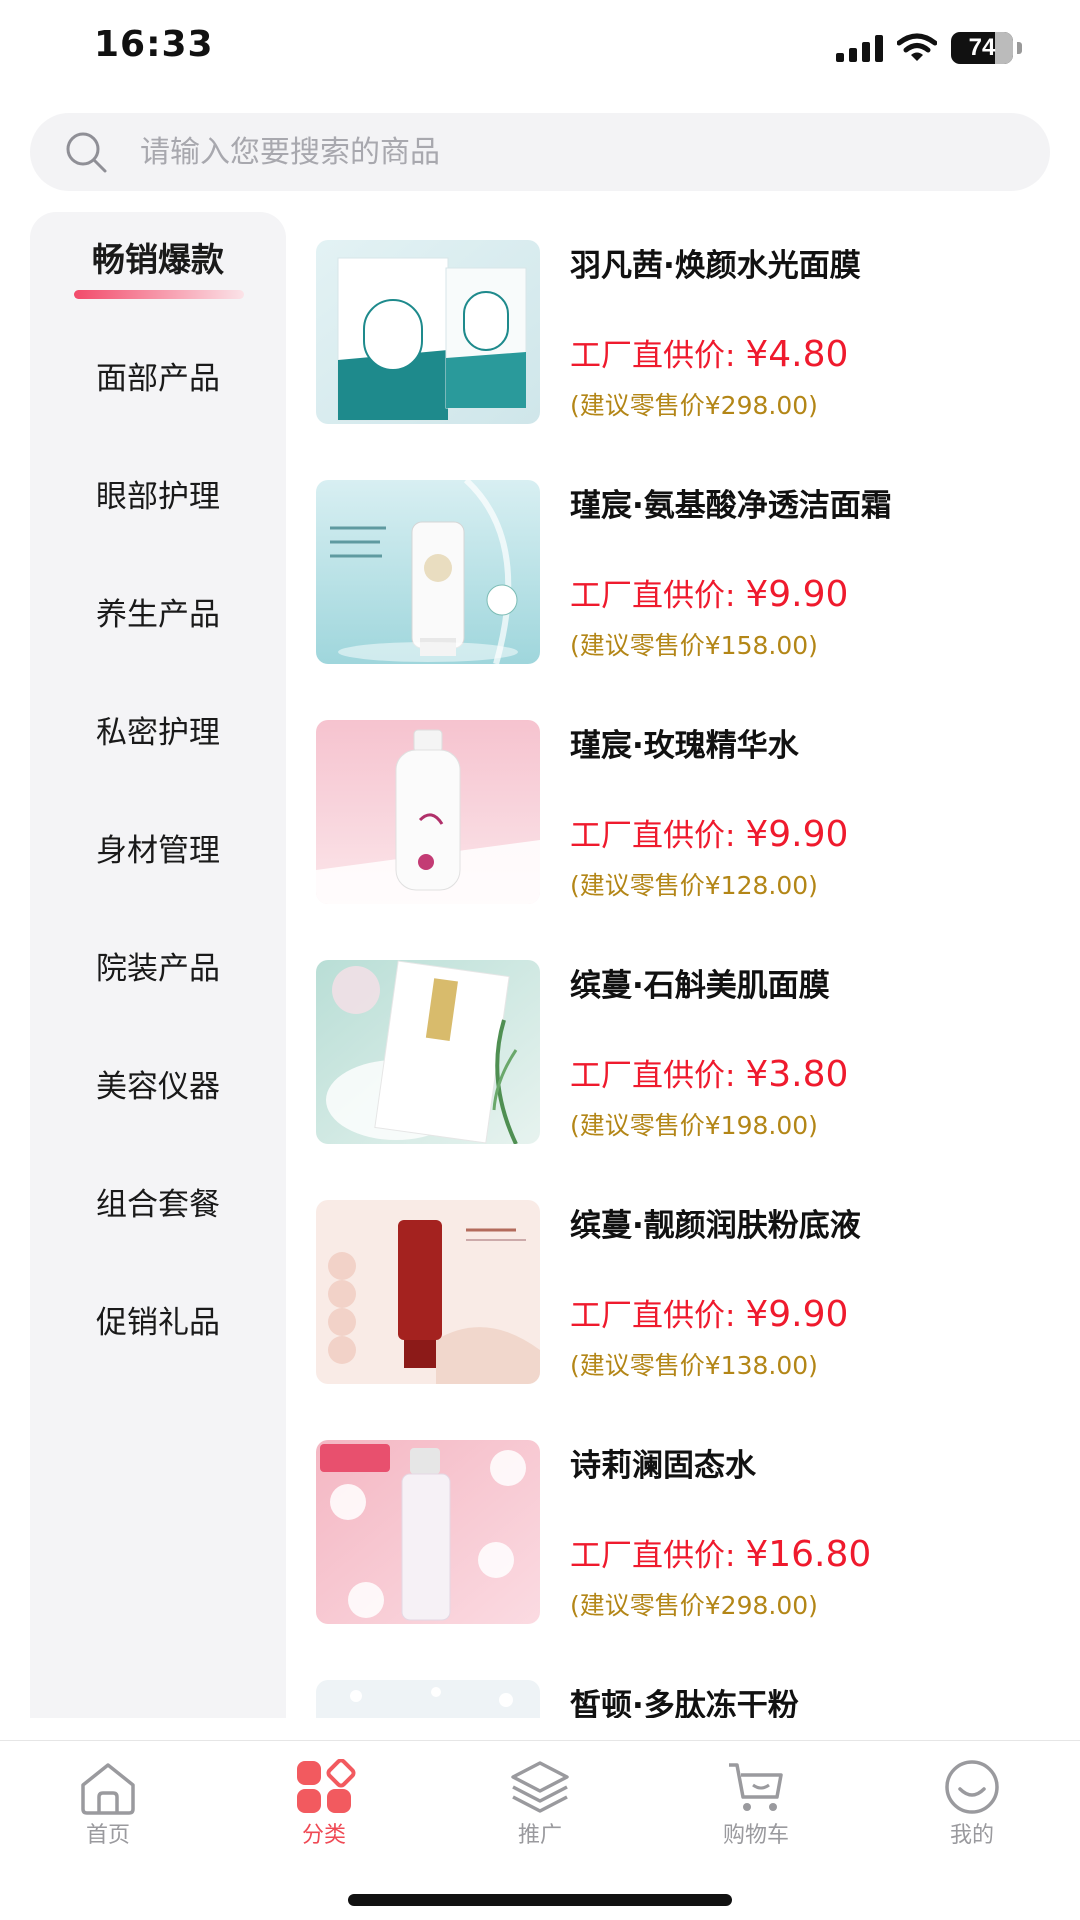 This screenshot has width=1080, height=1920. Describe the element at coordinates (108, 1789) in the screenshot. I see `home-icon` at that location.